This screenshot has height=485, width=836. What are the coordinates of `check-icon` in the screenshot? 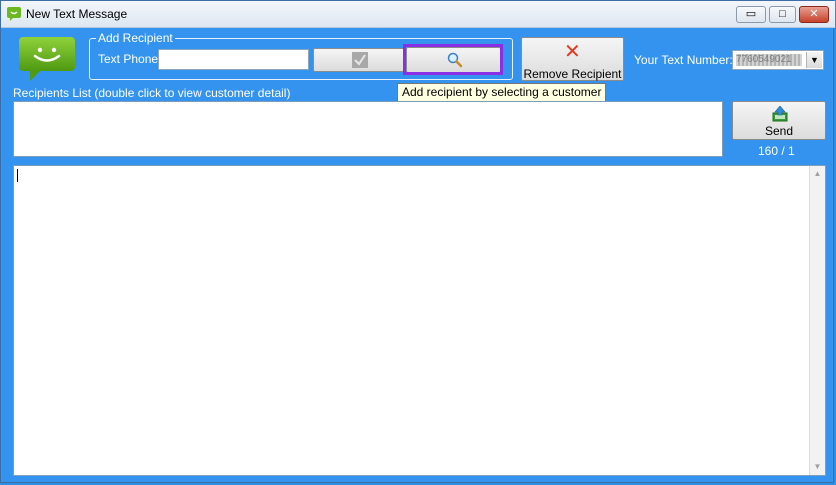 It's located at (360, 60).